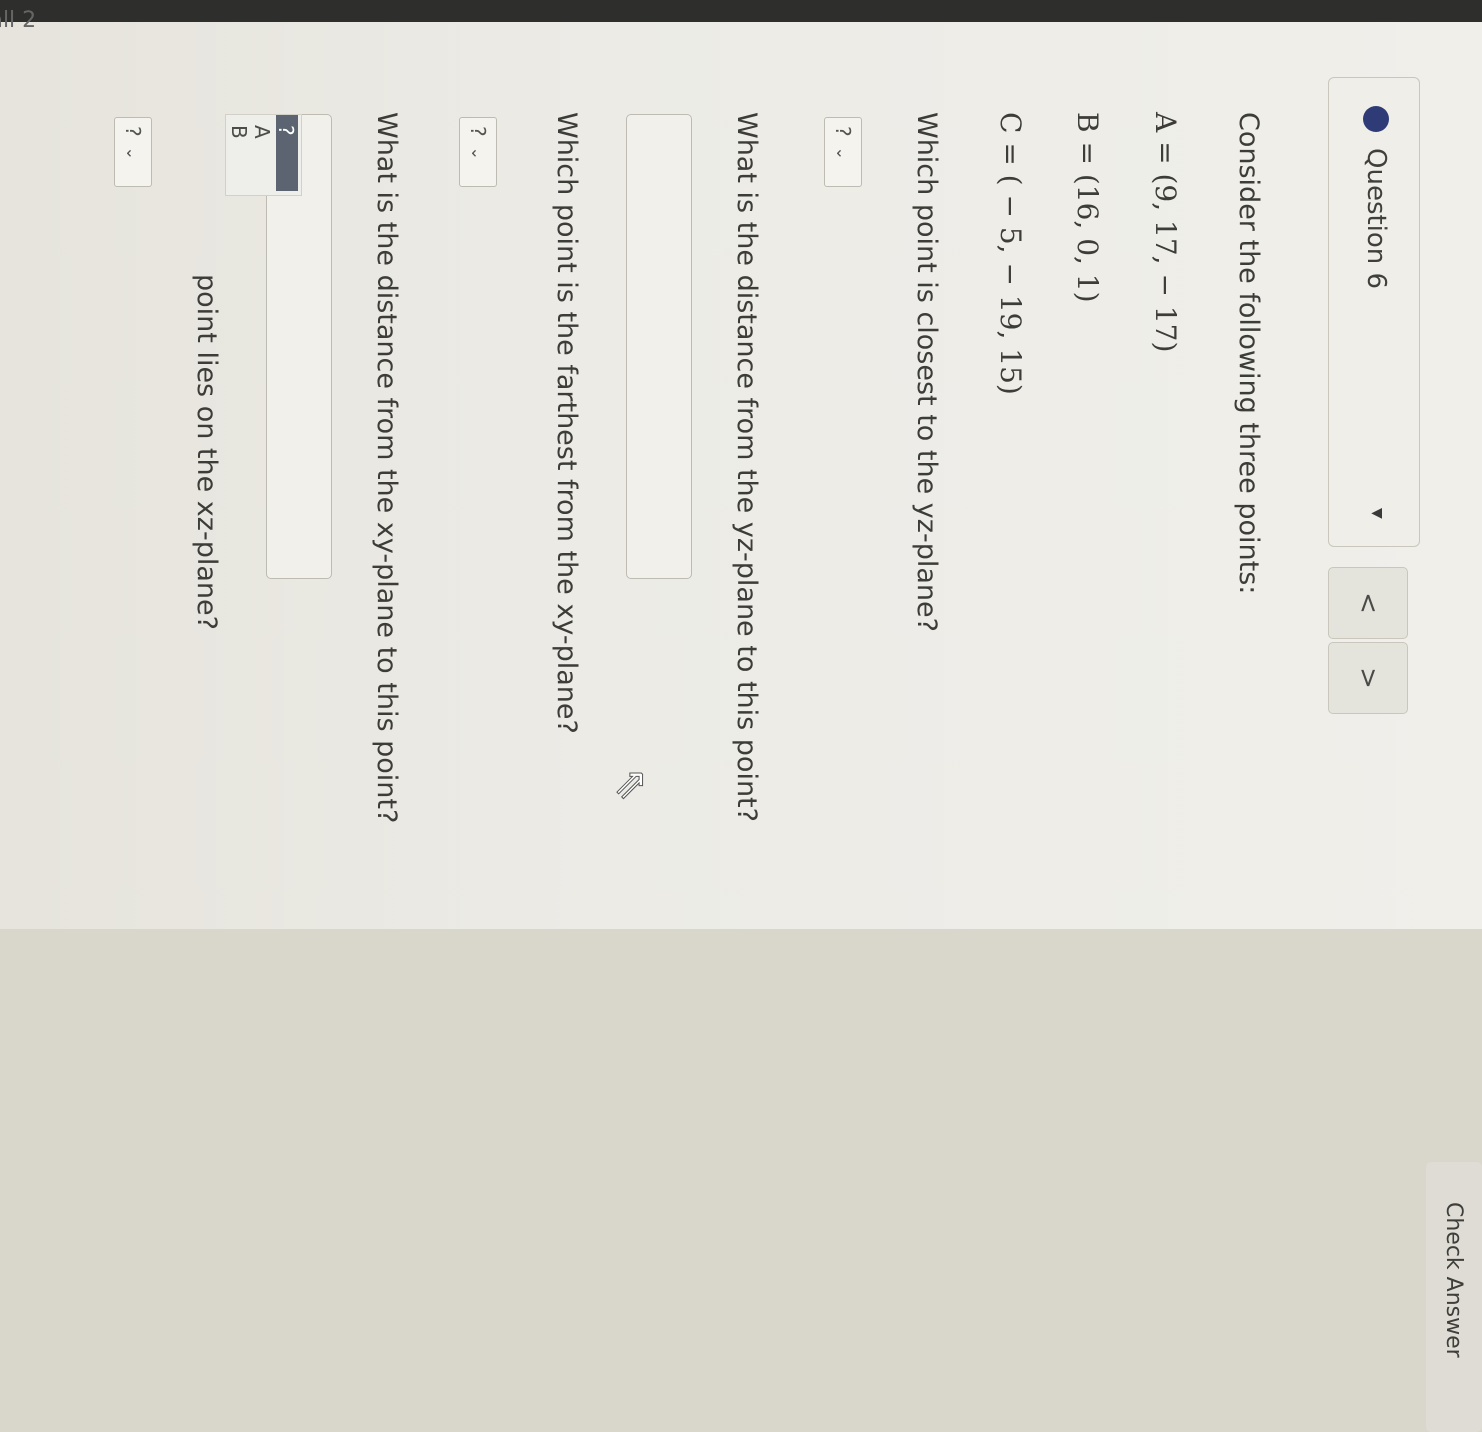  Describe the element at coordinates (1165, 232) in the screenshot. I see `point-a: A = (9, 17, − 17)` at that location.